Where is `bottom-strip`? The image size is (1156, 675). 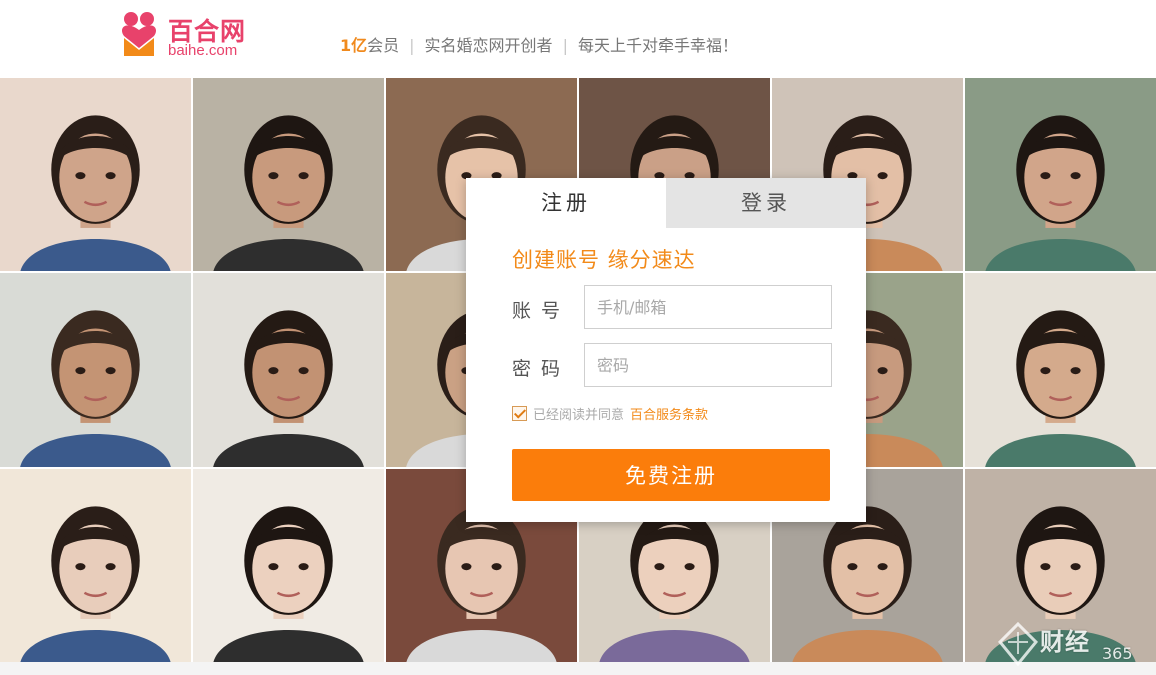
bottom-strip is located at coordinates (578, 668).